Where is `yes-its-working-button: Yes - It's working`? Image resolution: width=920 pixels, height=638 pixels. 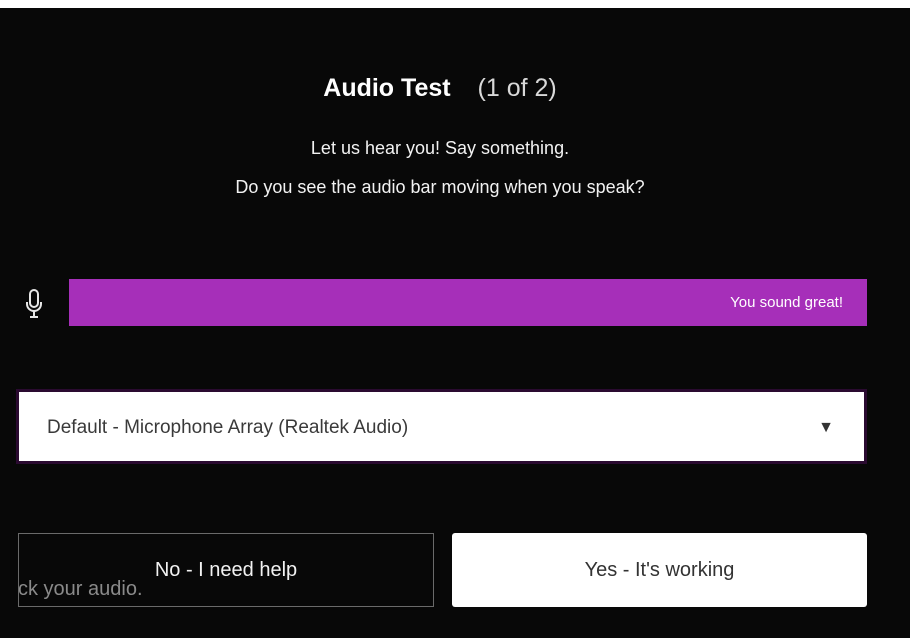 yes-its-working-button: Yes - It's working is located at coordinates (659, 570).